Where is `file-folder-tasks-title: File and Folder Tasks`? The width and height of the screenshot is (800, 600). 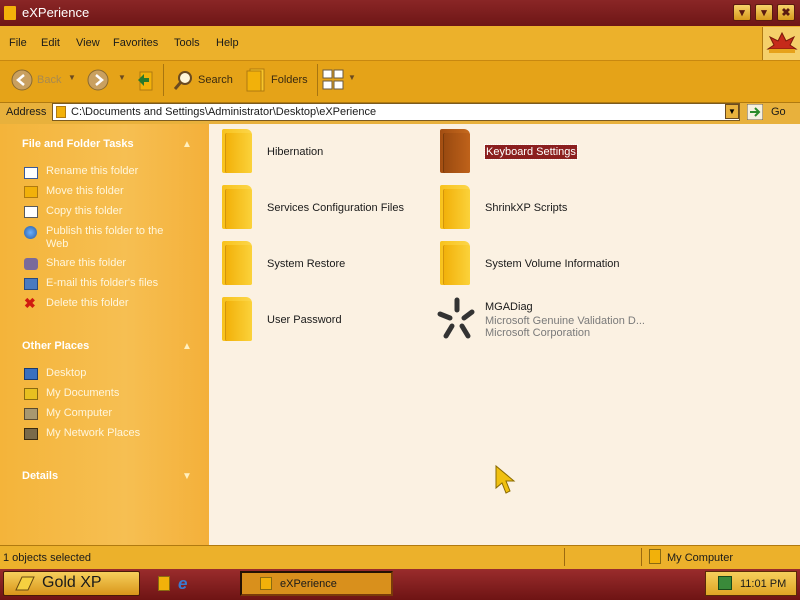
file-folder-tasks-title: File and Folder Tasks is located at coordinates (78, 144).